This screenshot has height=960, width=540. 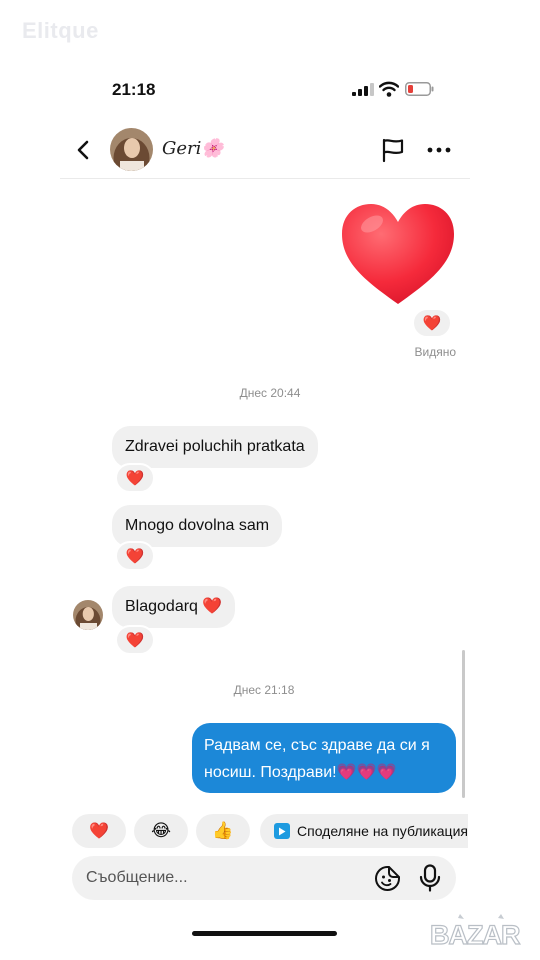 I want to click on seen-status: Видяно, so click(x=435, y=352).